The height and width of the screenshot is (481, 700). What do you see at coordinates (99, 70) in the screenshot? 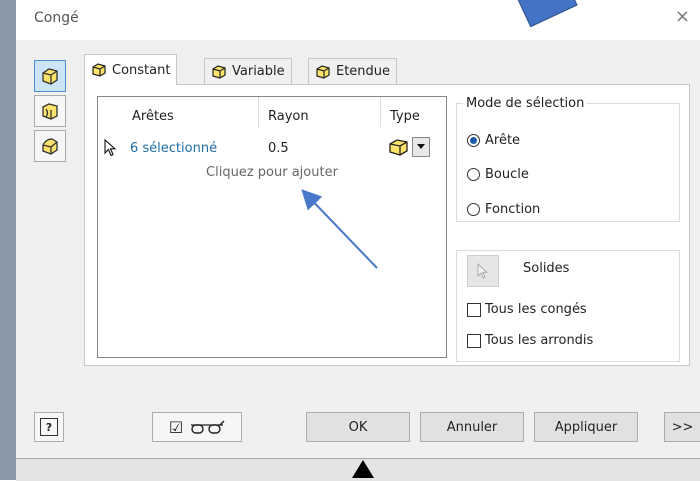
I see `fillet-cube-icon` at bounding box center [99, 70].